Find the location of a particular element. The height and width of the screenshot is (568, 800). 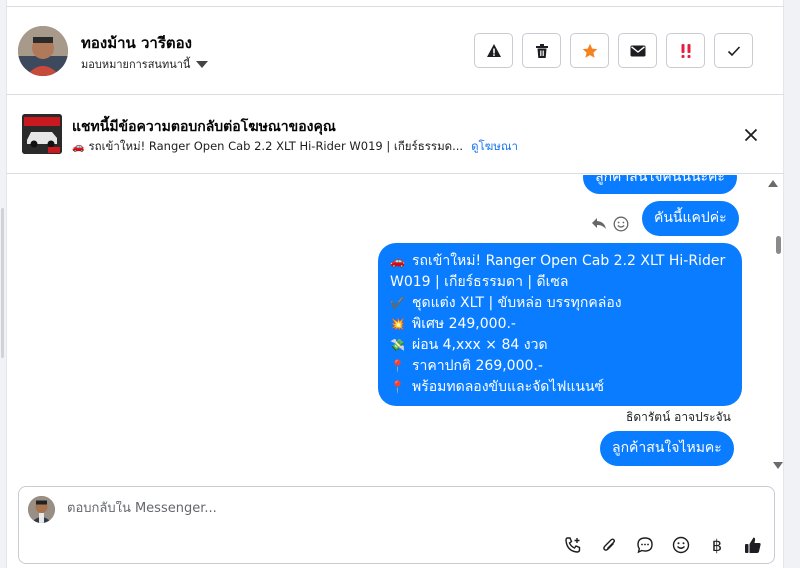

composer-toolbar: ฿ is located at coordinates (663, 545).